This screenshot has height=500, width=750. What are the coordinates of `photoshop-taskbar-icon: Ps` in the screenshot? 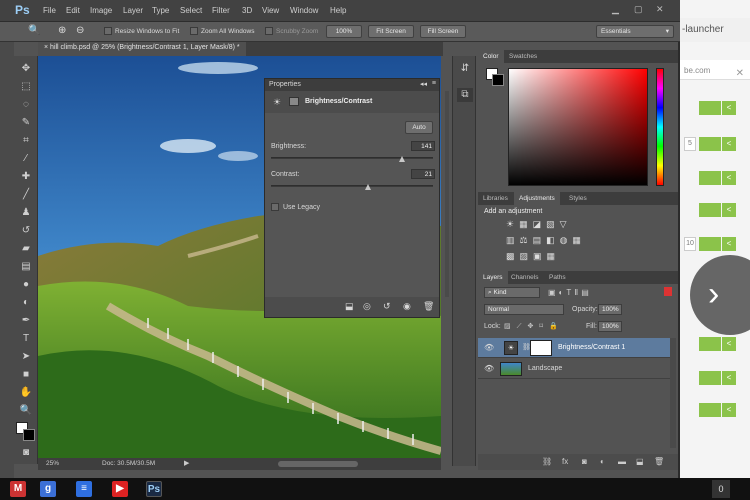 It's located at (154, 489).